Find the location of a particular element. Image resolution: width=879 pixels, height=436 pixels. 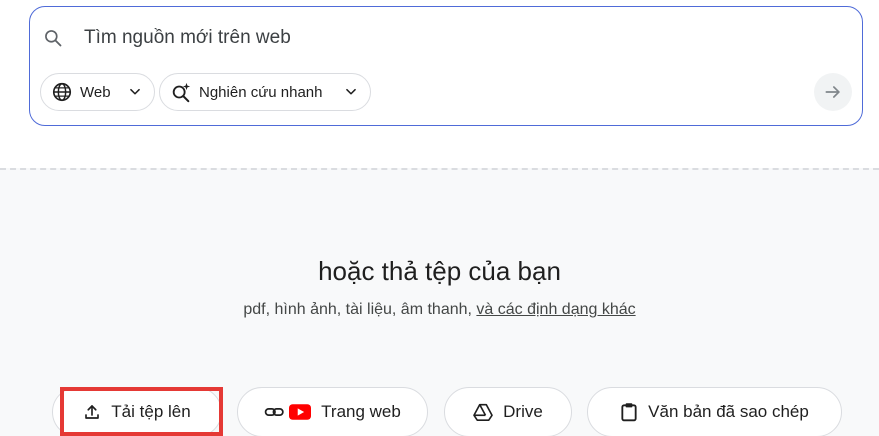

supported-formats-text: pdf, hình ảnh, tài liệu, âm thanh, is located at coordinates (360, 309).